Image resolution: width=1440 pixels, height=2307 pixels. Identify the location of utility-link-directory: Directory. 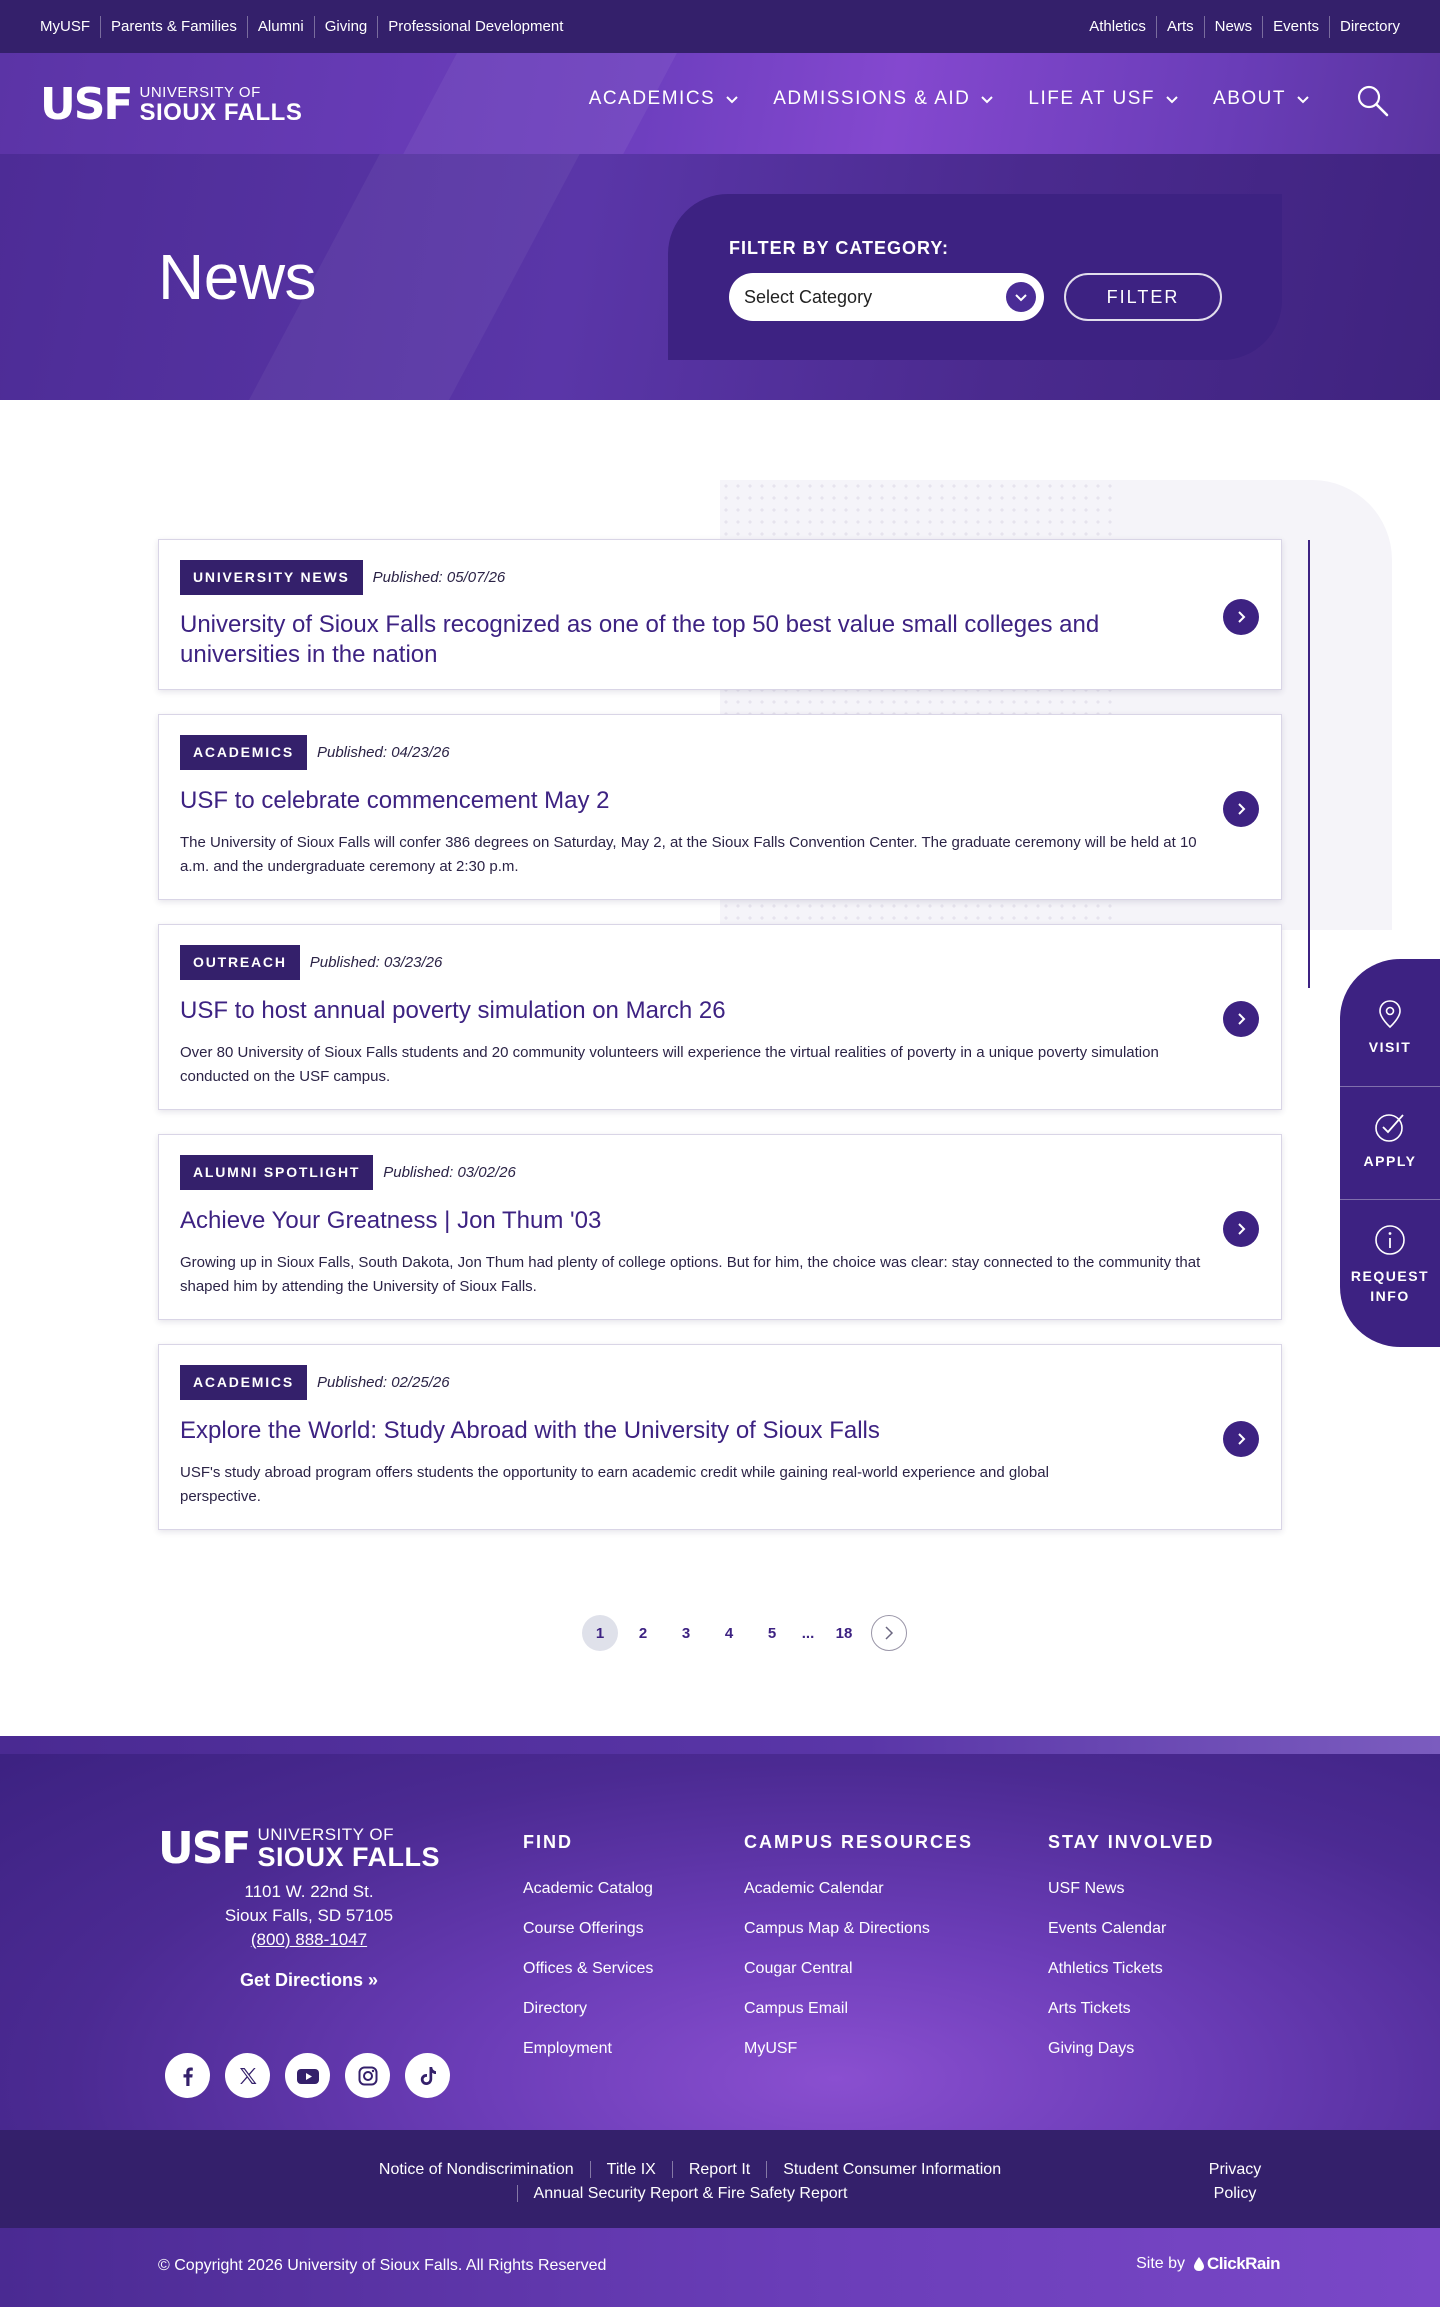
(1364, 26).